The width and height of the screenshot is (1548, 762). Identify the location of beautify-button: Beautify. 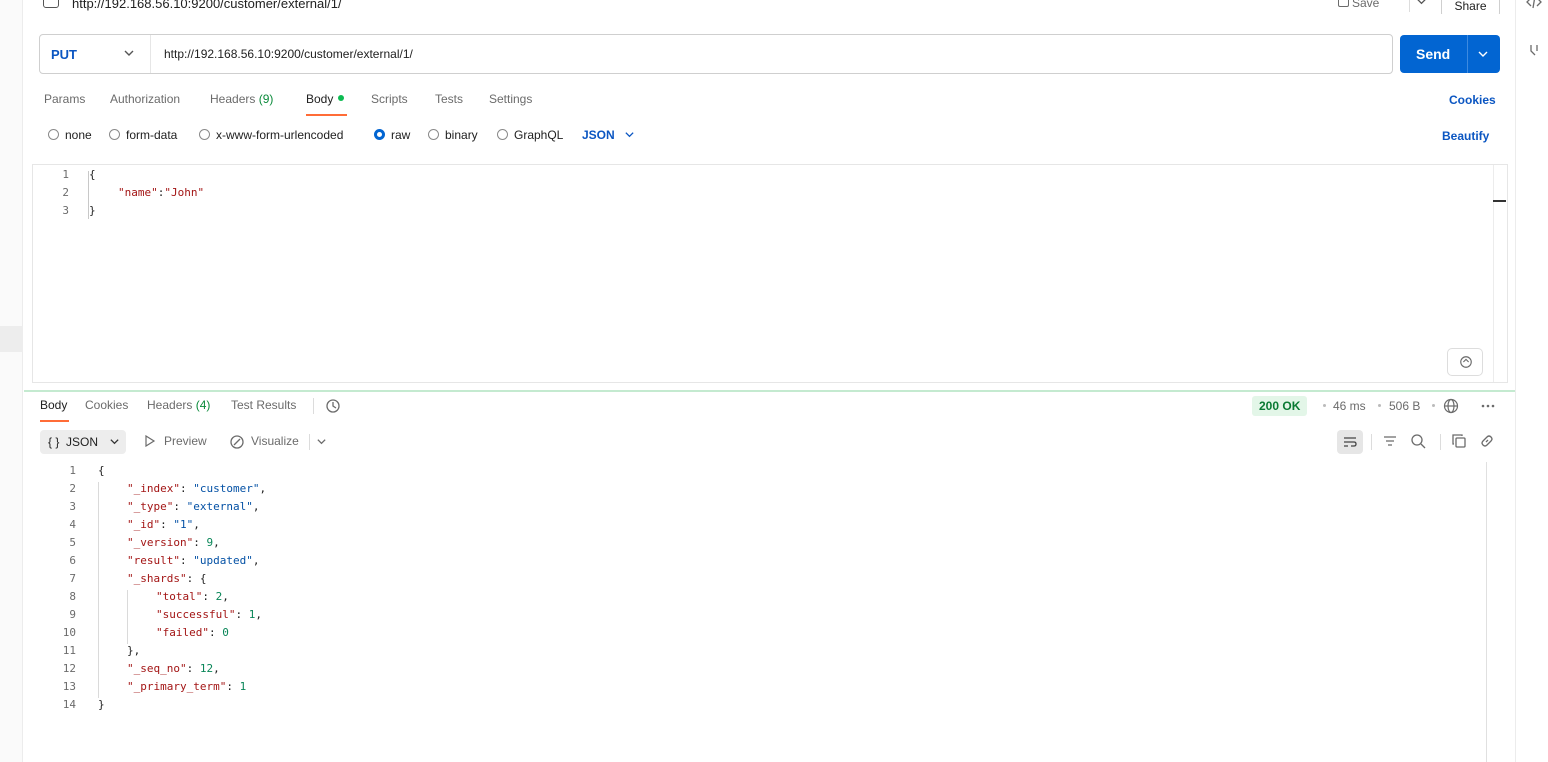
(1465, 136).